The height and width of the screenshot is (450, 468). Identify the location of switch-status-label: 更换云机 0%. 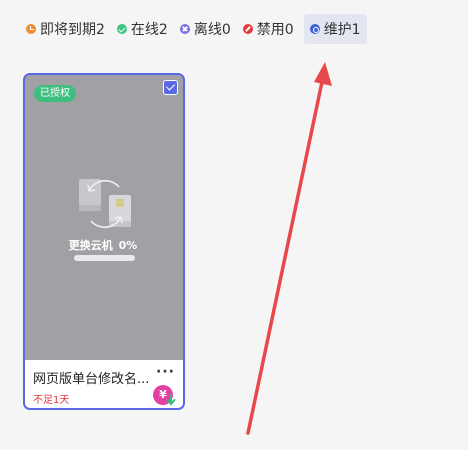
(104, 245).